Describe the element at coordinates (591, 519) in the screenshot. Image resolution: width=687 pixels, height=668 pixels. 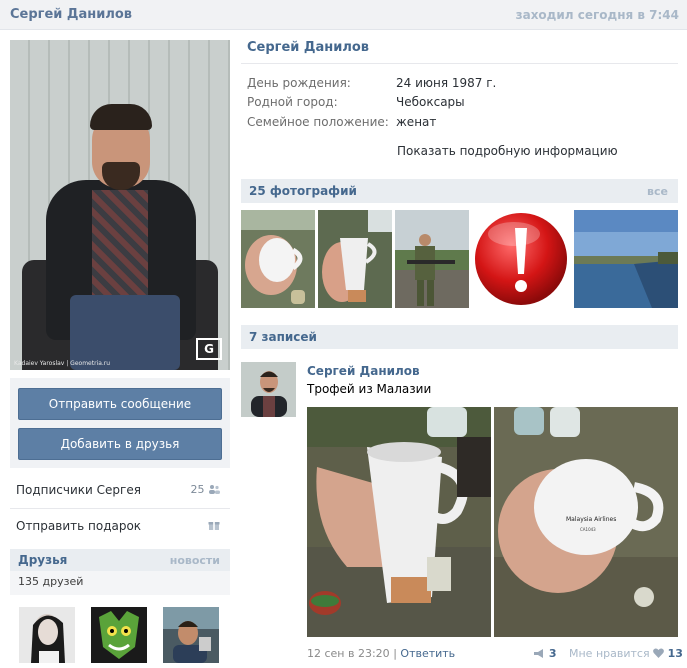
I see `mug-print-text: Malaysia Airlines` at that location.